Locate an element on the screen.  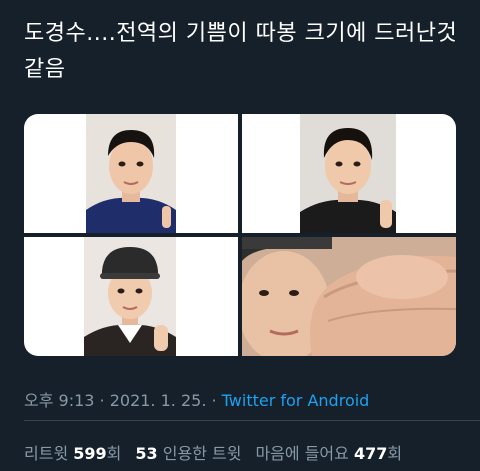
quotes-stat: 53 인용한 트윗 is located at coordinates (188, 453).